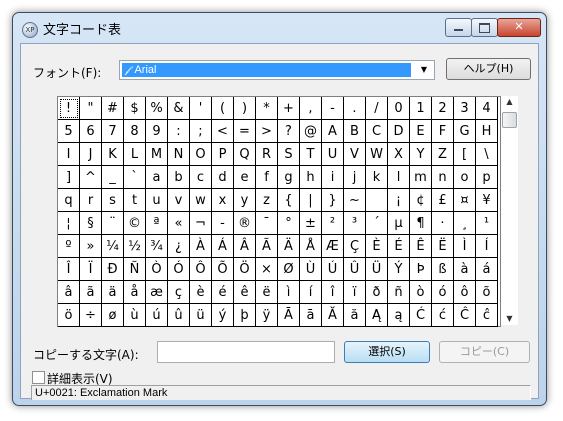  Describe the element at coordinates (487, 269) in the screenshot. I see `char-cell: á` at that location.